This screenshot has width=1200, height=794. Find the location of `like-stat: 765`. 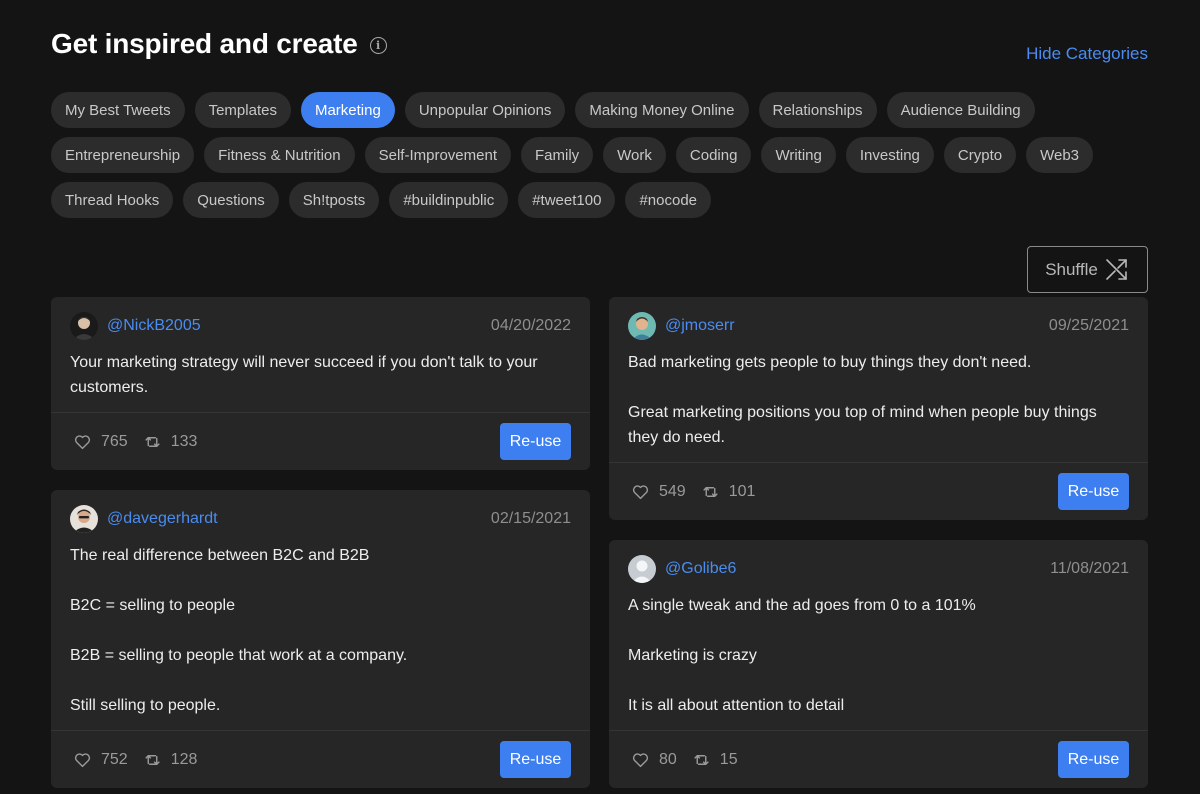

like-stat: 765 is located at coordinates (101, 442).